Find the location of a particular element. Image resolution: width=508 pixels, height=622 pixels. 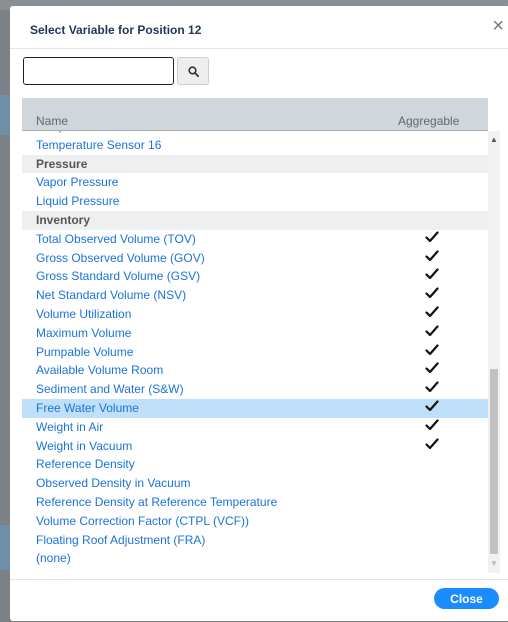

variable-name: Gross Observed Volume (GOV) is located at coordinates (120, 257).